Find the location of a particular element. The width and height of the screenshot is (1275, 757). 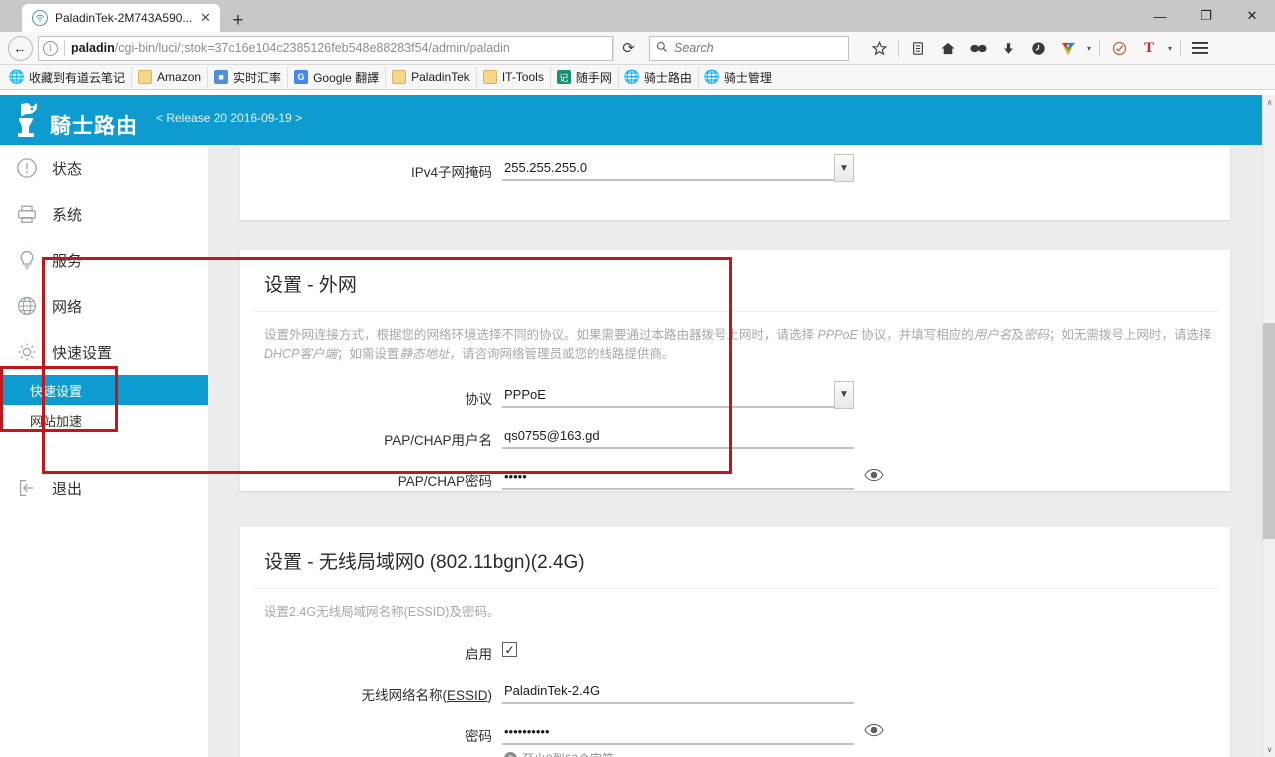

page-scrollbar: ∧ ∨ is located at coordinates (1268, 426).